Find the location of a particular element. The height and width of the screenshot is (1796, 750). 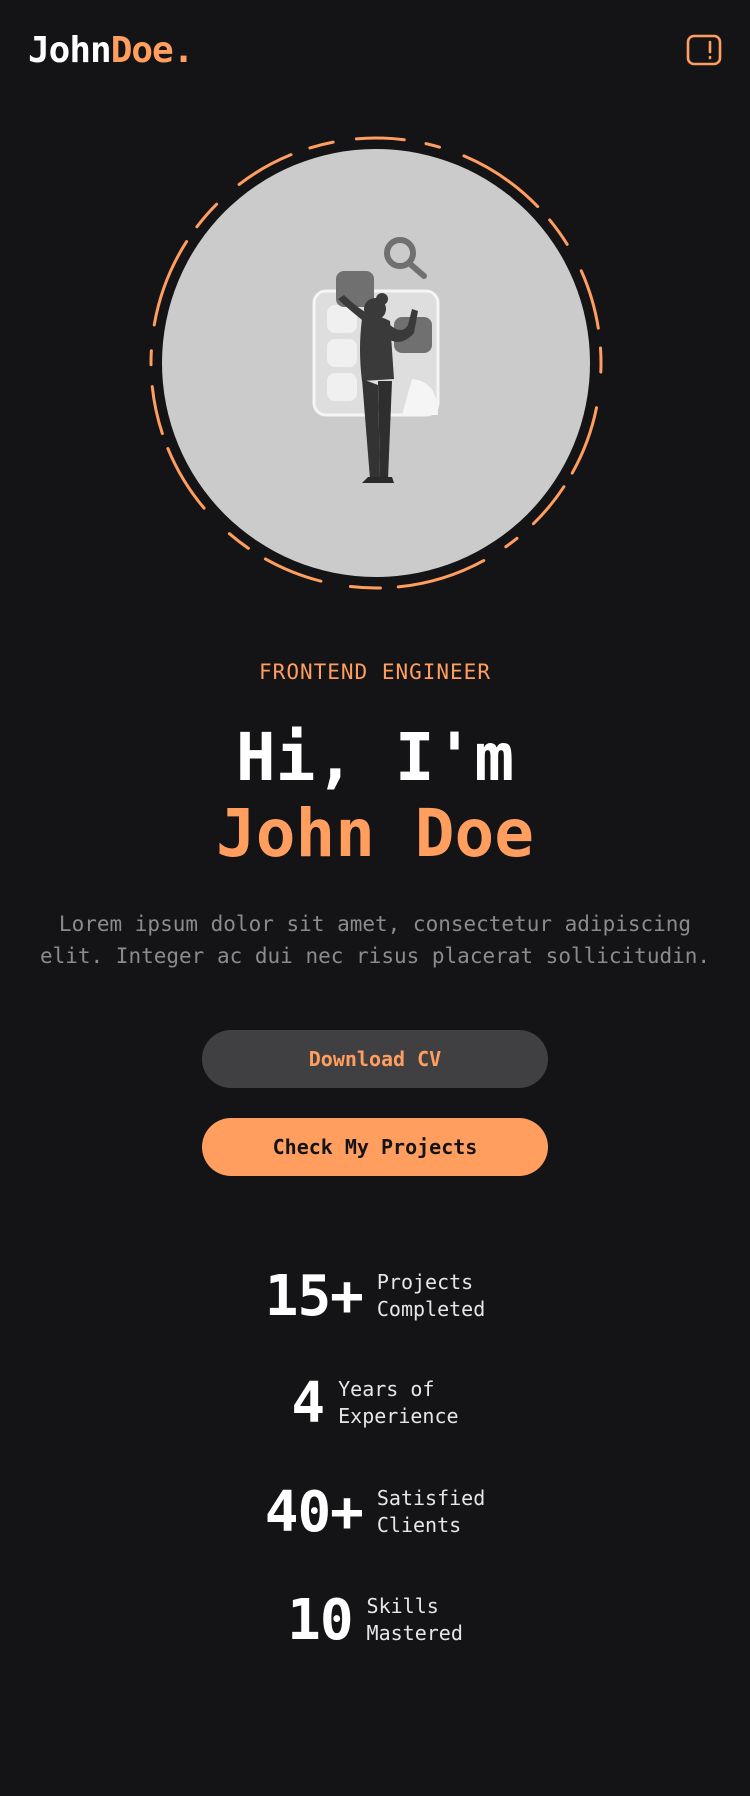

menu-toggle-icon is located at coordinates (704, 50).